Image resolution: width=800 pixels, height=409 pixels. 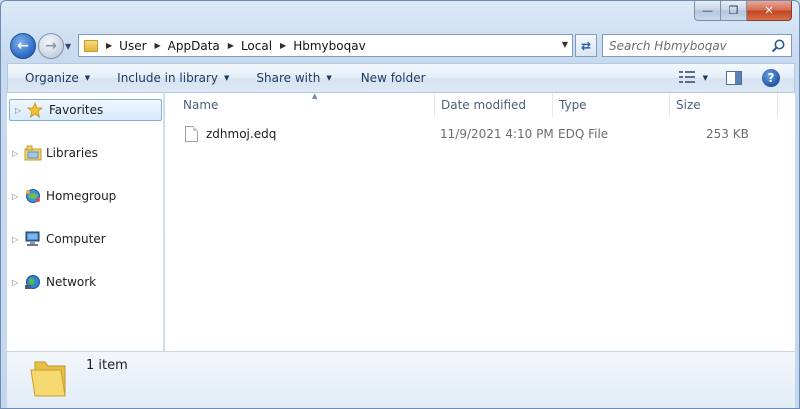 I want to click on preview-pane-icon, so click(x=734, y=78).